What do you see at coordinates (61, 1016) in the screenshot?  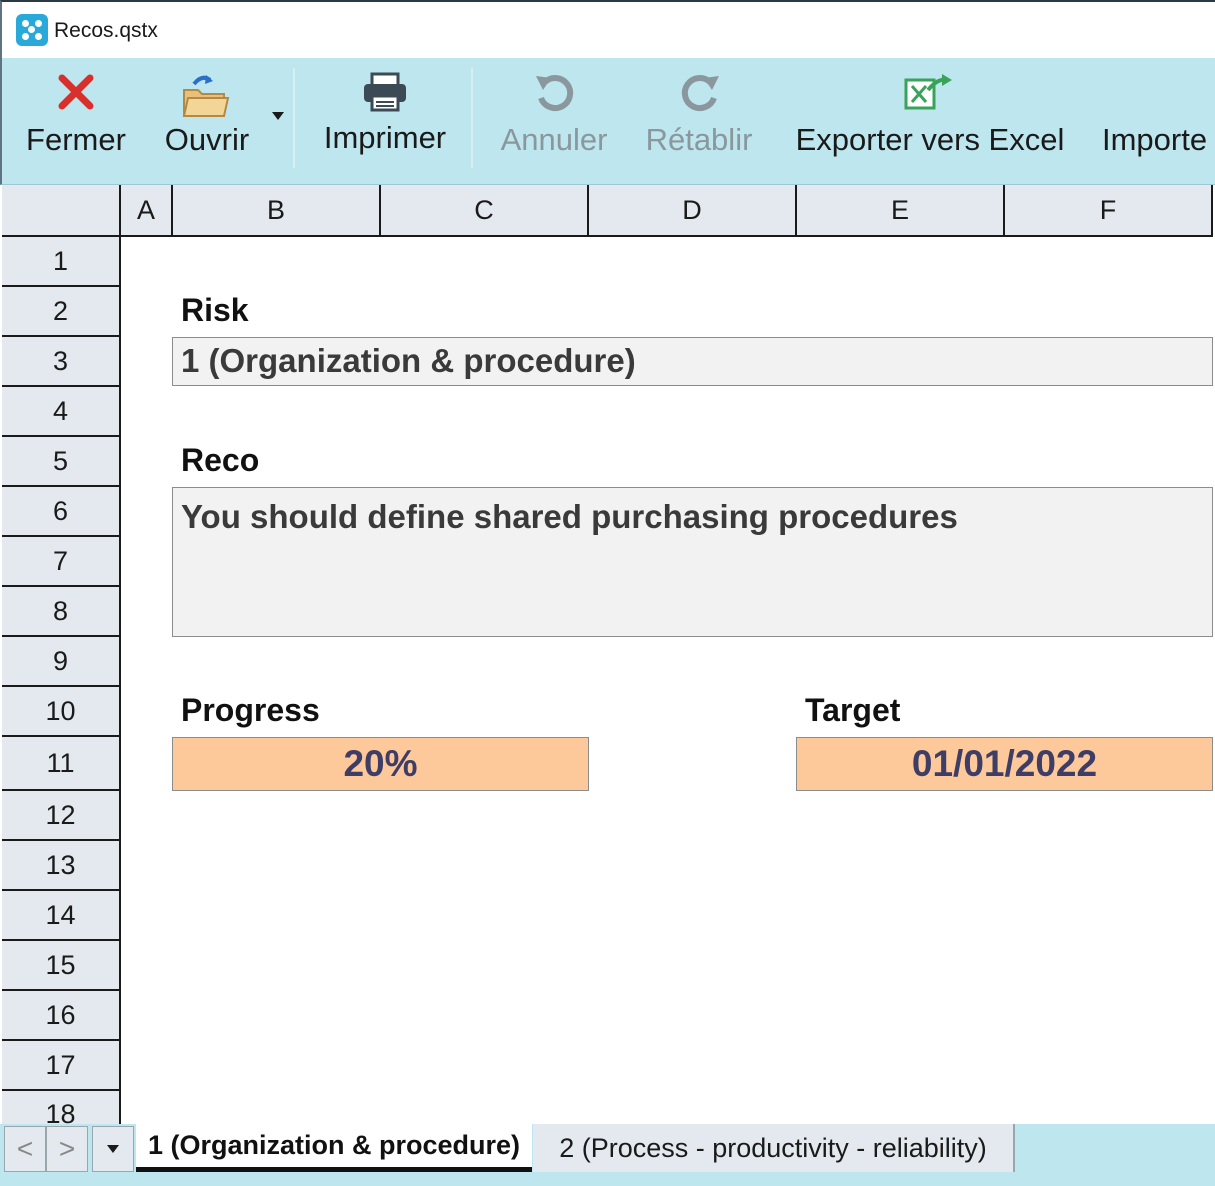 I see `row-header-16: 16` at bounding box center [61, 1016].